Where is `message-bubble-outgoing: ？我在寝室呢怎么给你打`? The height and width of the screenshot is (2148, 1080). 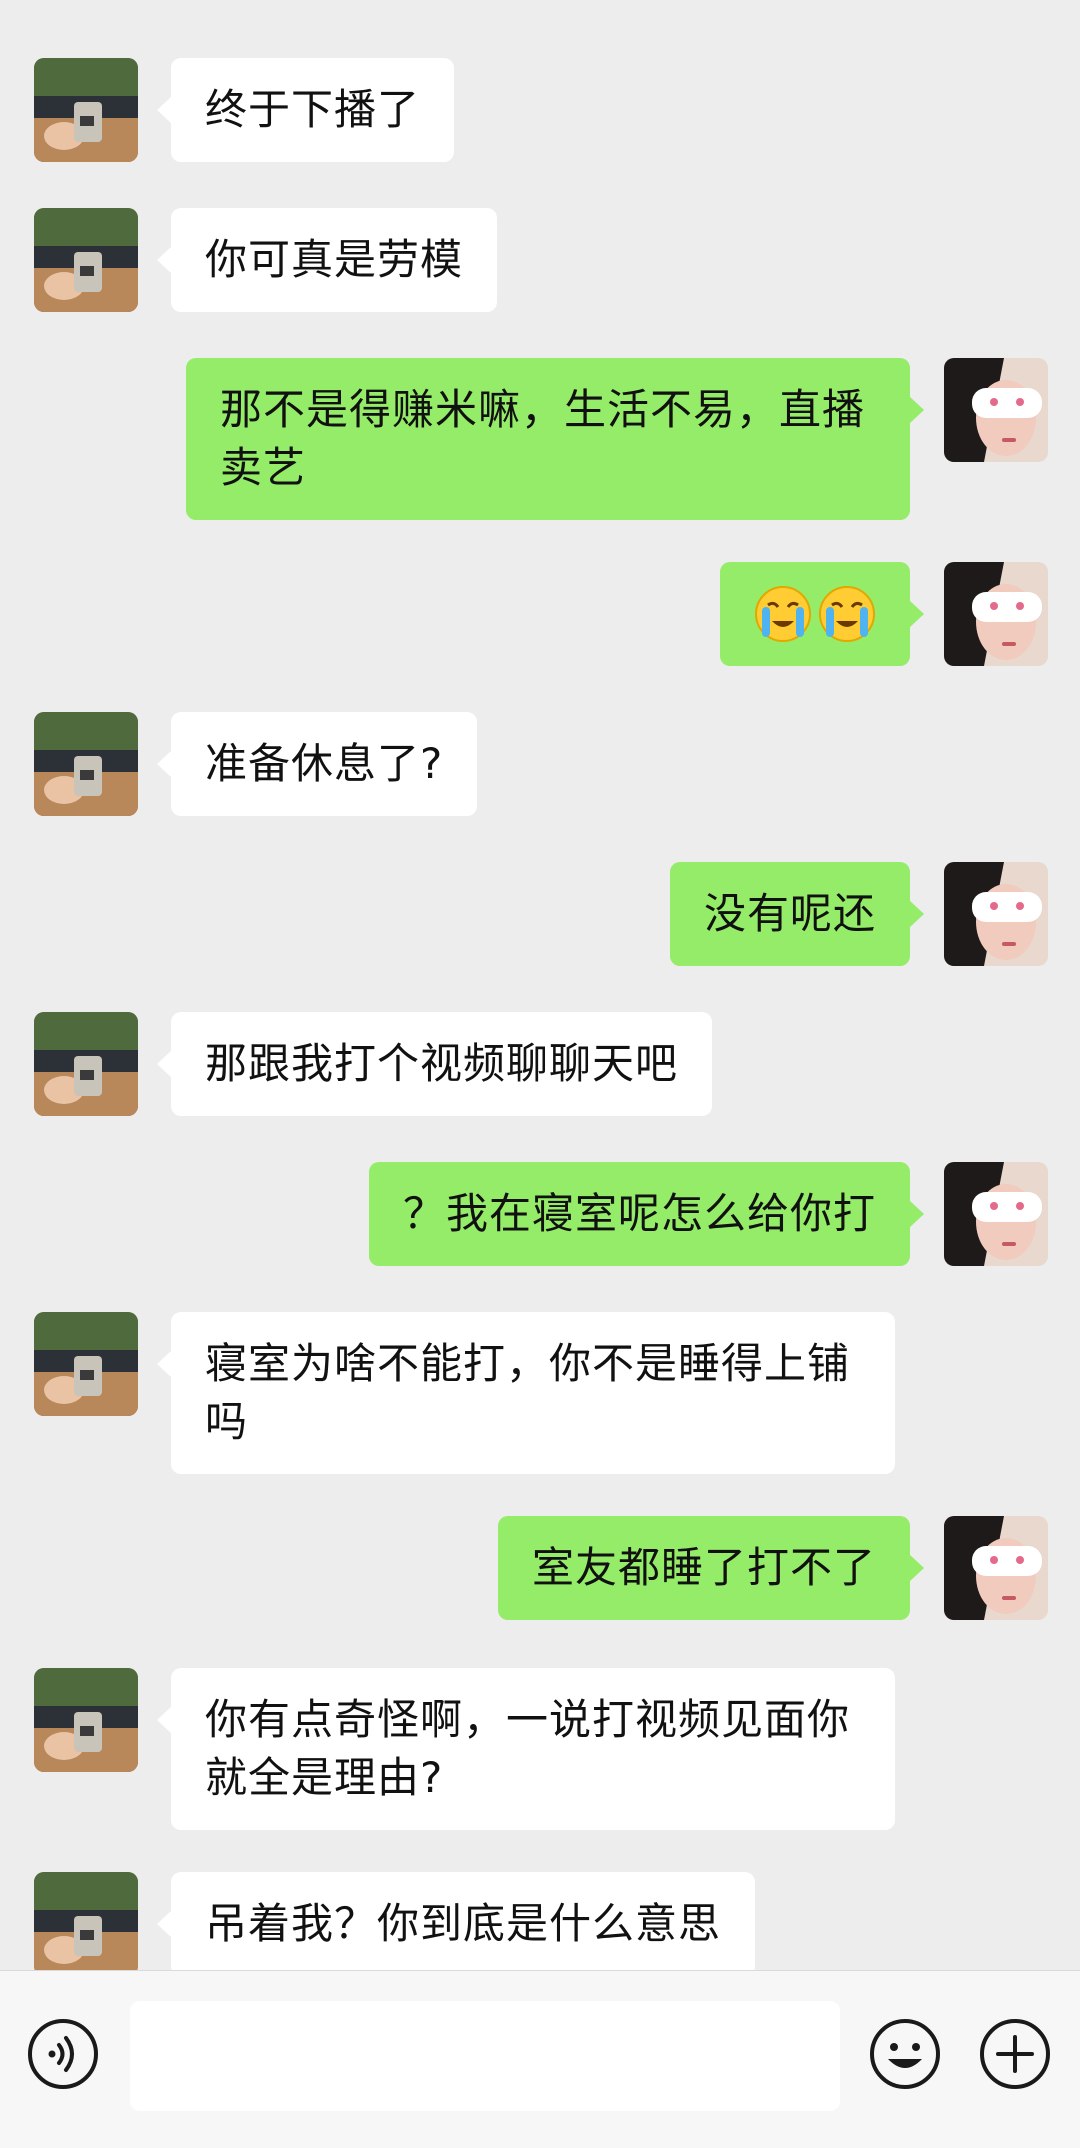 message-bubble-outgoing: ？我在寝室呢怎么给你打 is located at coordinates (646, 1214).